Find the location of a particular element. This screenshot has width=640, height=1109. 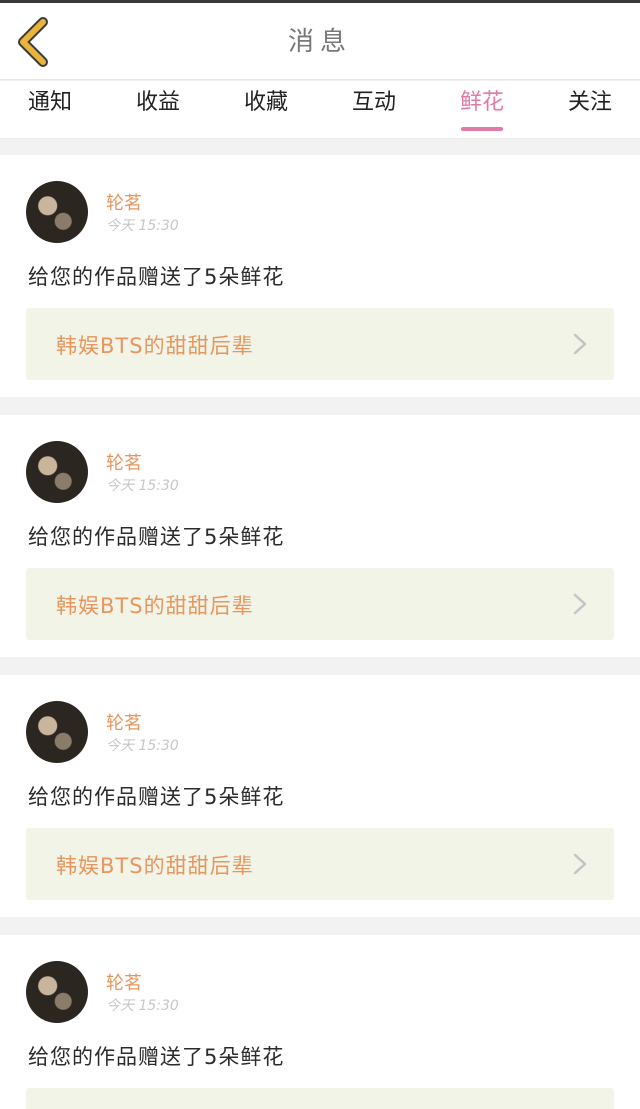

tab-label: 收藏 is located at coordinates (265, 102).